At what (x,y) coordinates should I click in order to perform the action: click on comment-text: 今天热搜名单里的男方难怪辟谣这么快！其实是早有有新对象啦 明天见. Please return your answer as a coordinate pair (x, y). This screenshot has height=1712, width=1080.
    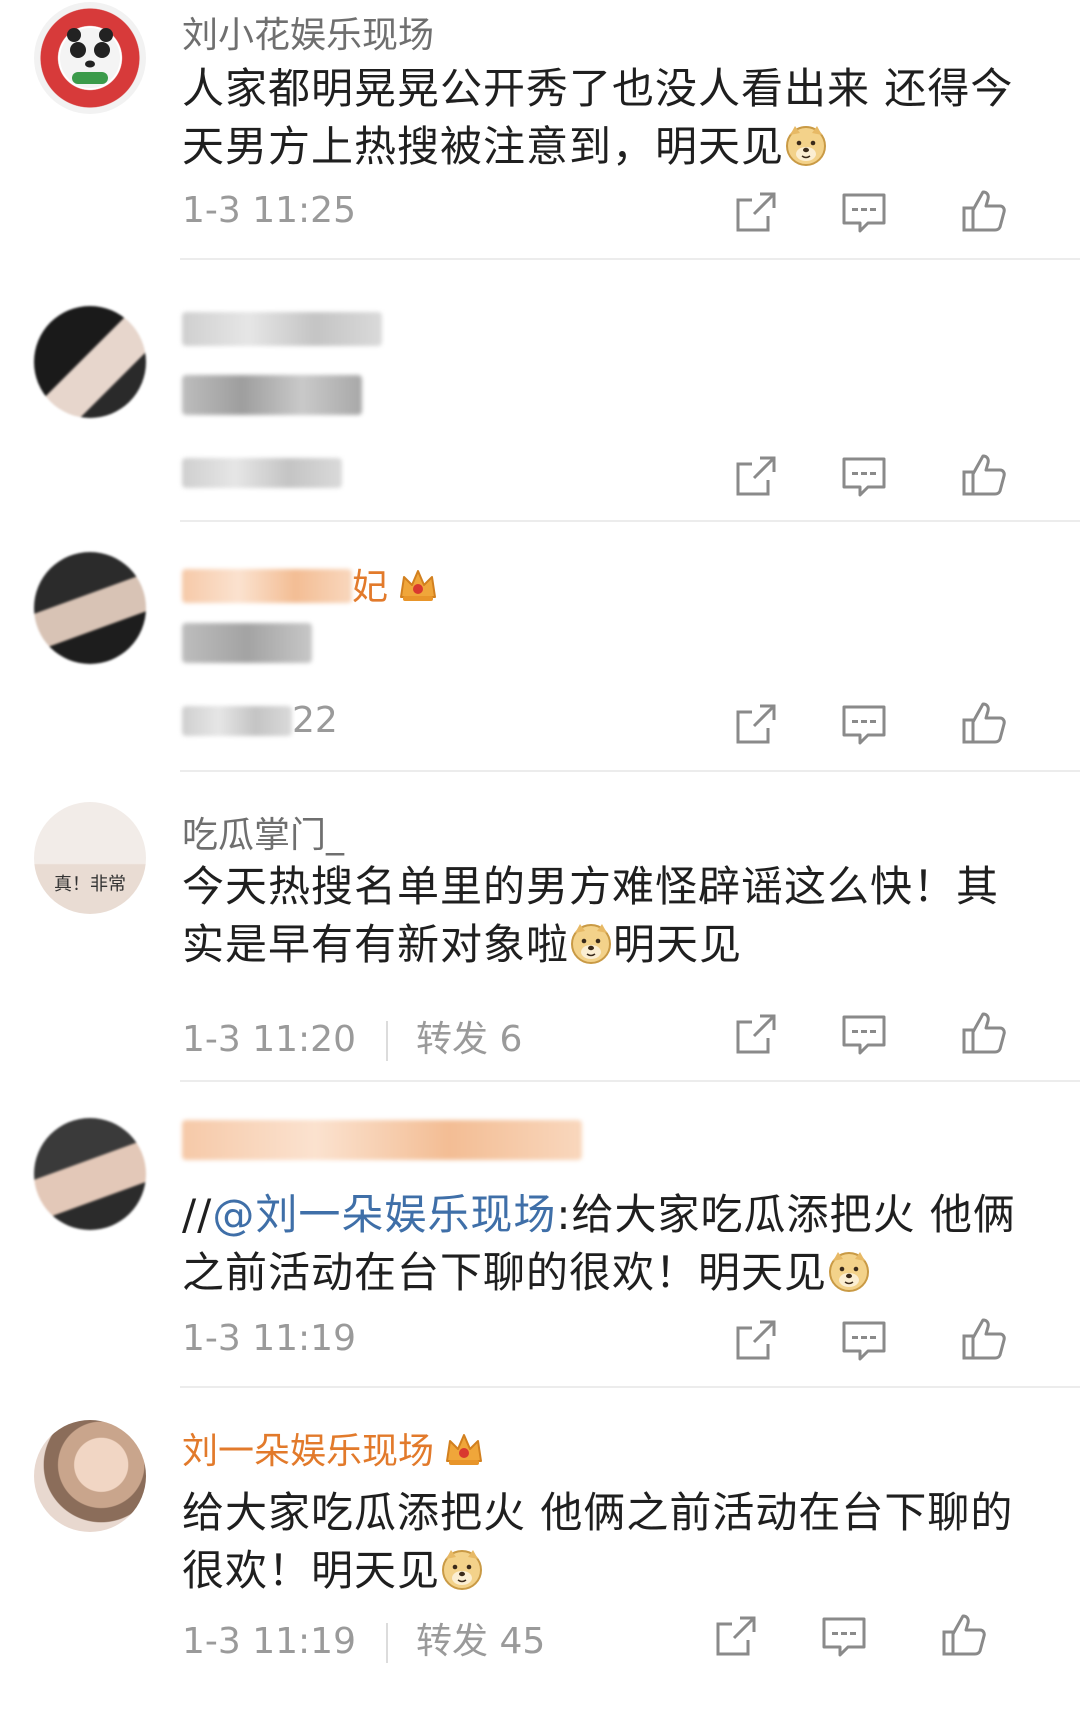
    Looking at the image, I should click on (607, 916).